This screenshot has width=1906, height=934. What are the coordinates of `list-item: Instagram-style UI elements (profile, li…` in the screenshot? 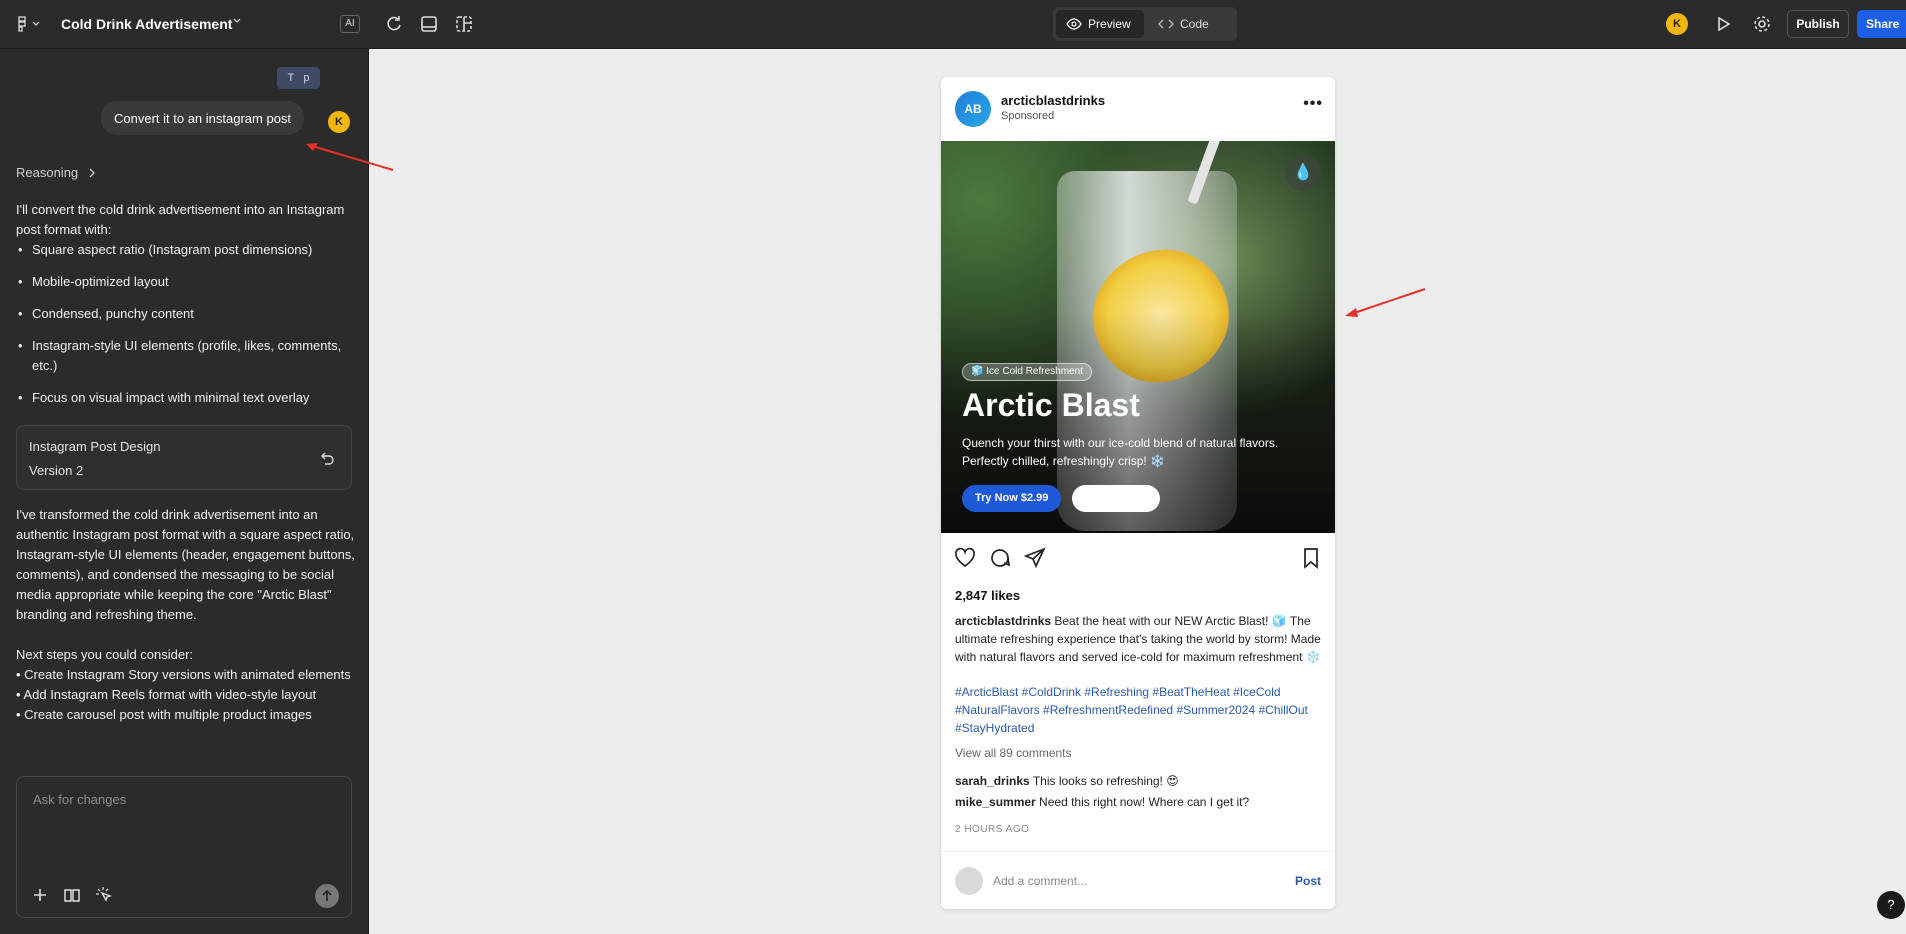 It's located at (186, 356).